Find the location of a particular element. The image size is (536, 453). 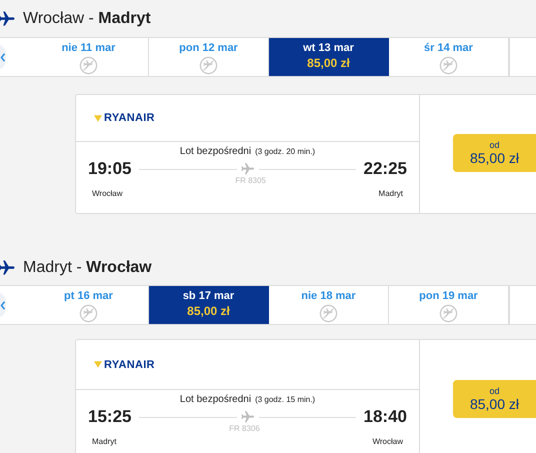

departure-city: Wrocław is located at coordinates (107, 193).